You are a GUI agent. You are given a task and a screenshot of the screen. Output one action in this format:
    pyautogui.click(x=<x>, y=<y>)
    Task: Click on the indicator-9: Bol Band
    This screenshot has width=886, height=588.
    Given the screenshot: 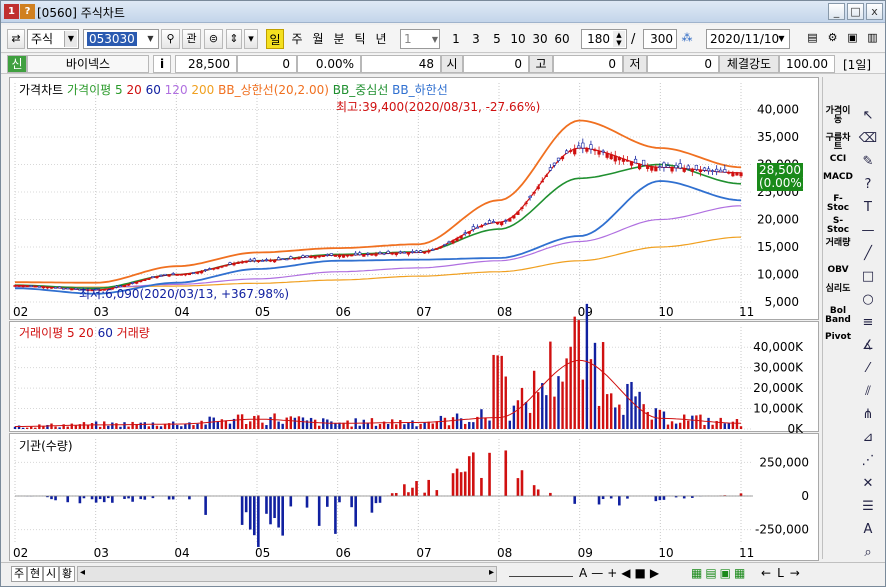 What is the action you would take?
    pyautogui.click(x=838, y=316)
    